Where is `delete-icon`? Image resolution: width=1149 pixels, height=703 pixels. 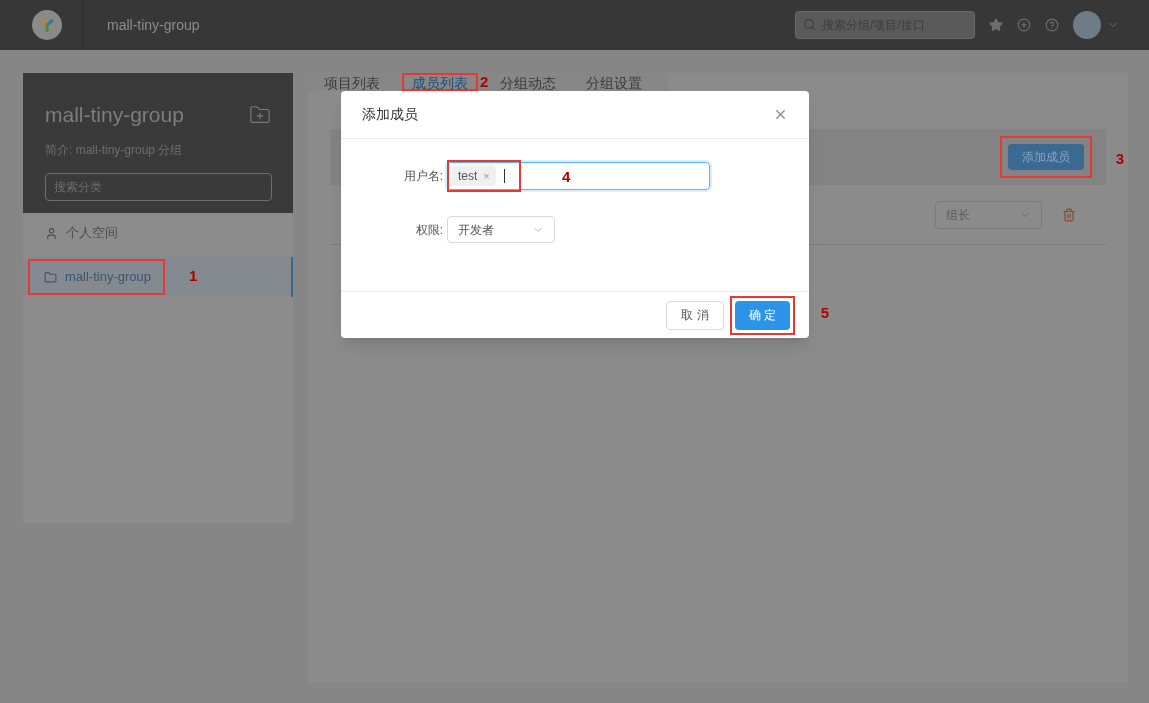 delete-icon is located at coordinates (1069, 214).